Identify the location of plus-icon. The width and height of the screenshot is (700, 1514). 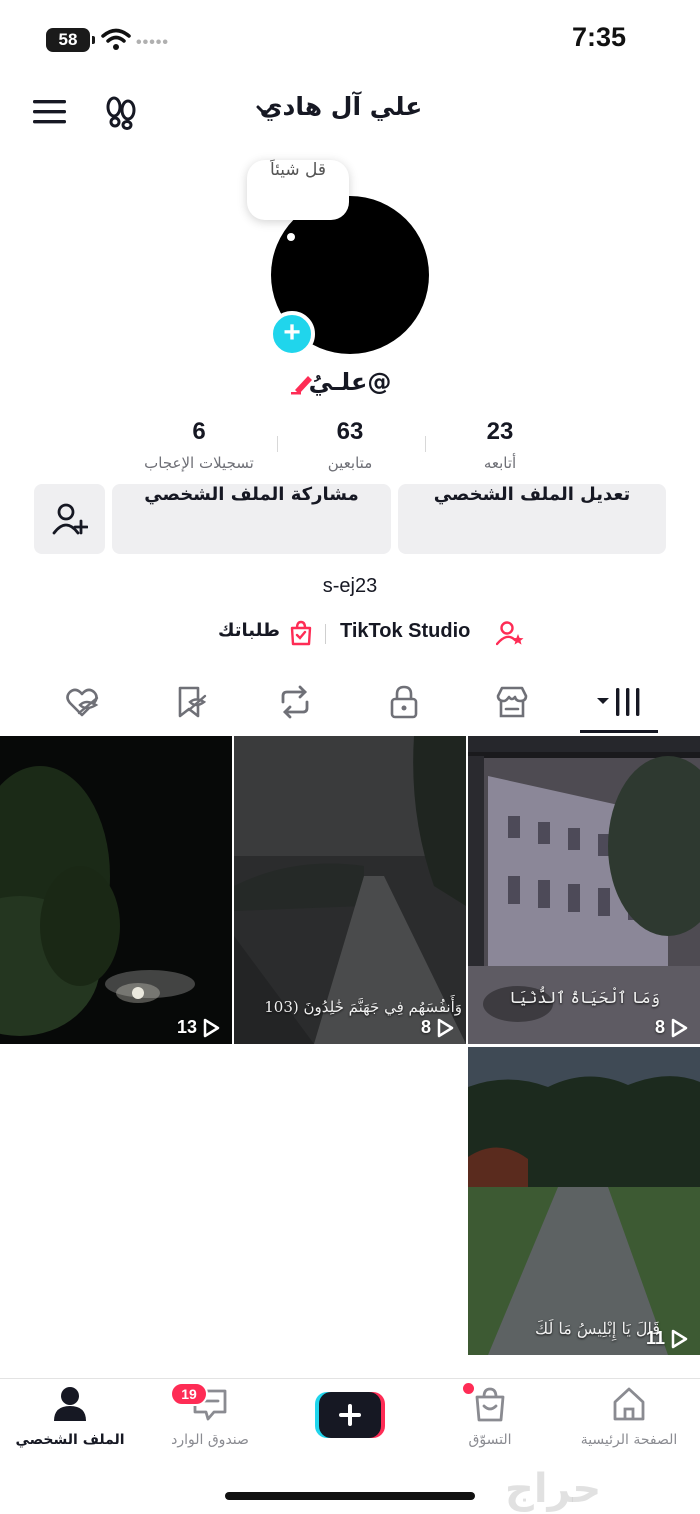
(350, 1415).